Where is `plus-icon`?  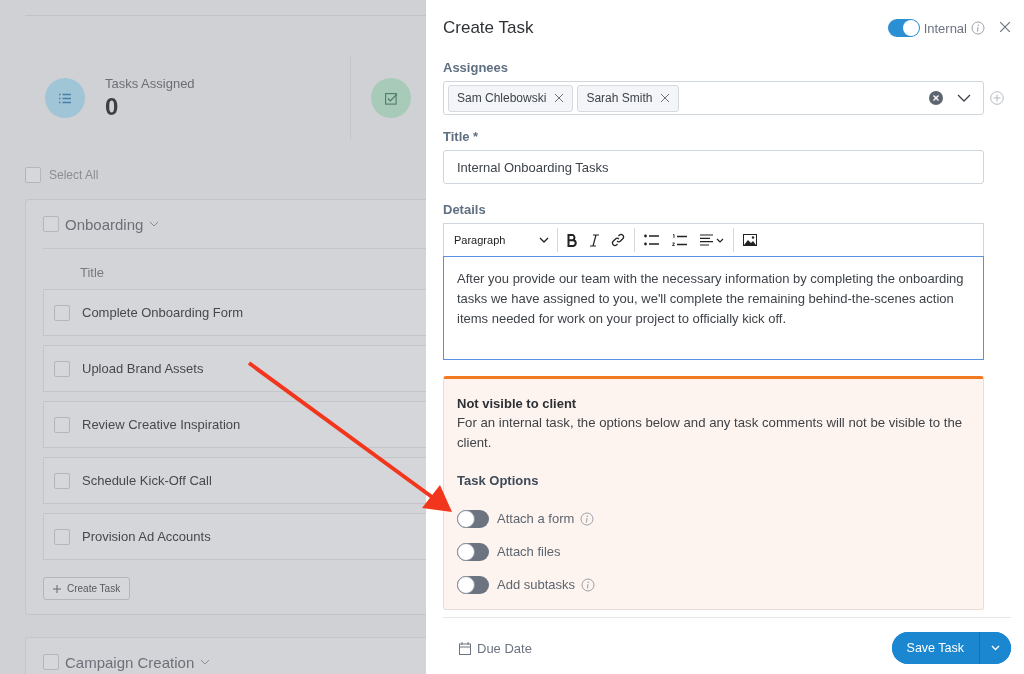
plus-icon is located at coordinates (57, 588).